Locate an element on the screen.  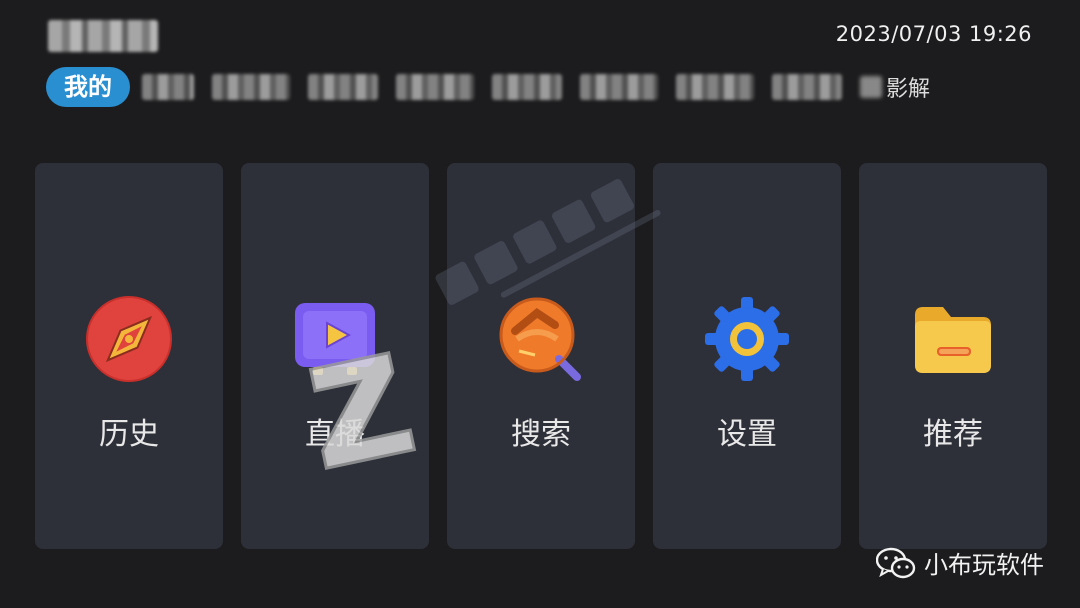
card-search: 搜索 is located at coordinates (541, 356).